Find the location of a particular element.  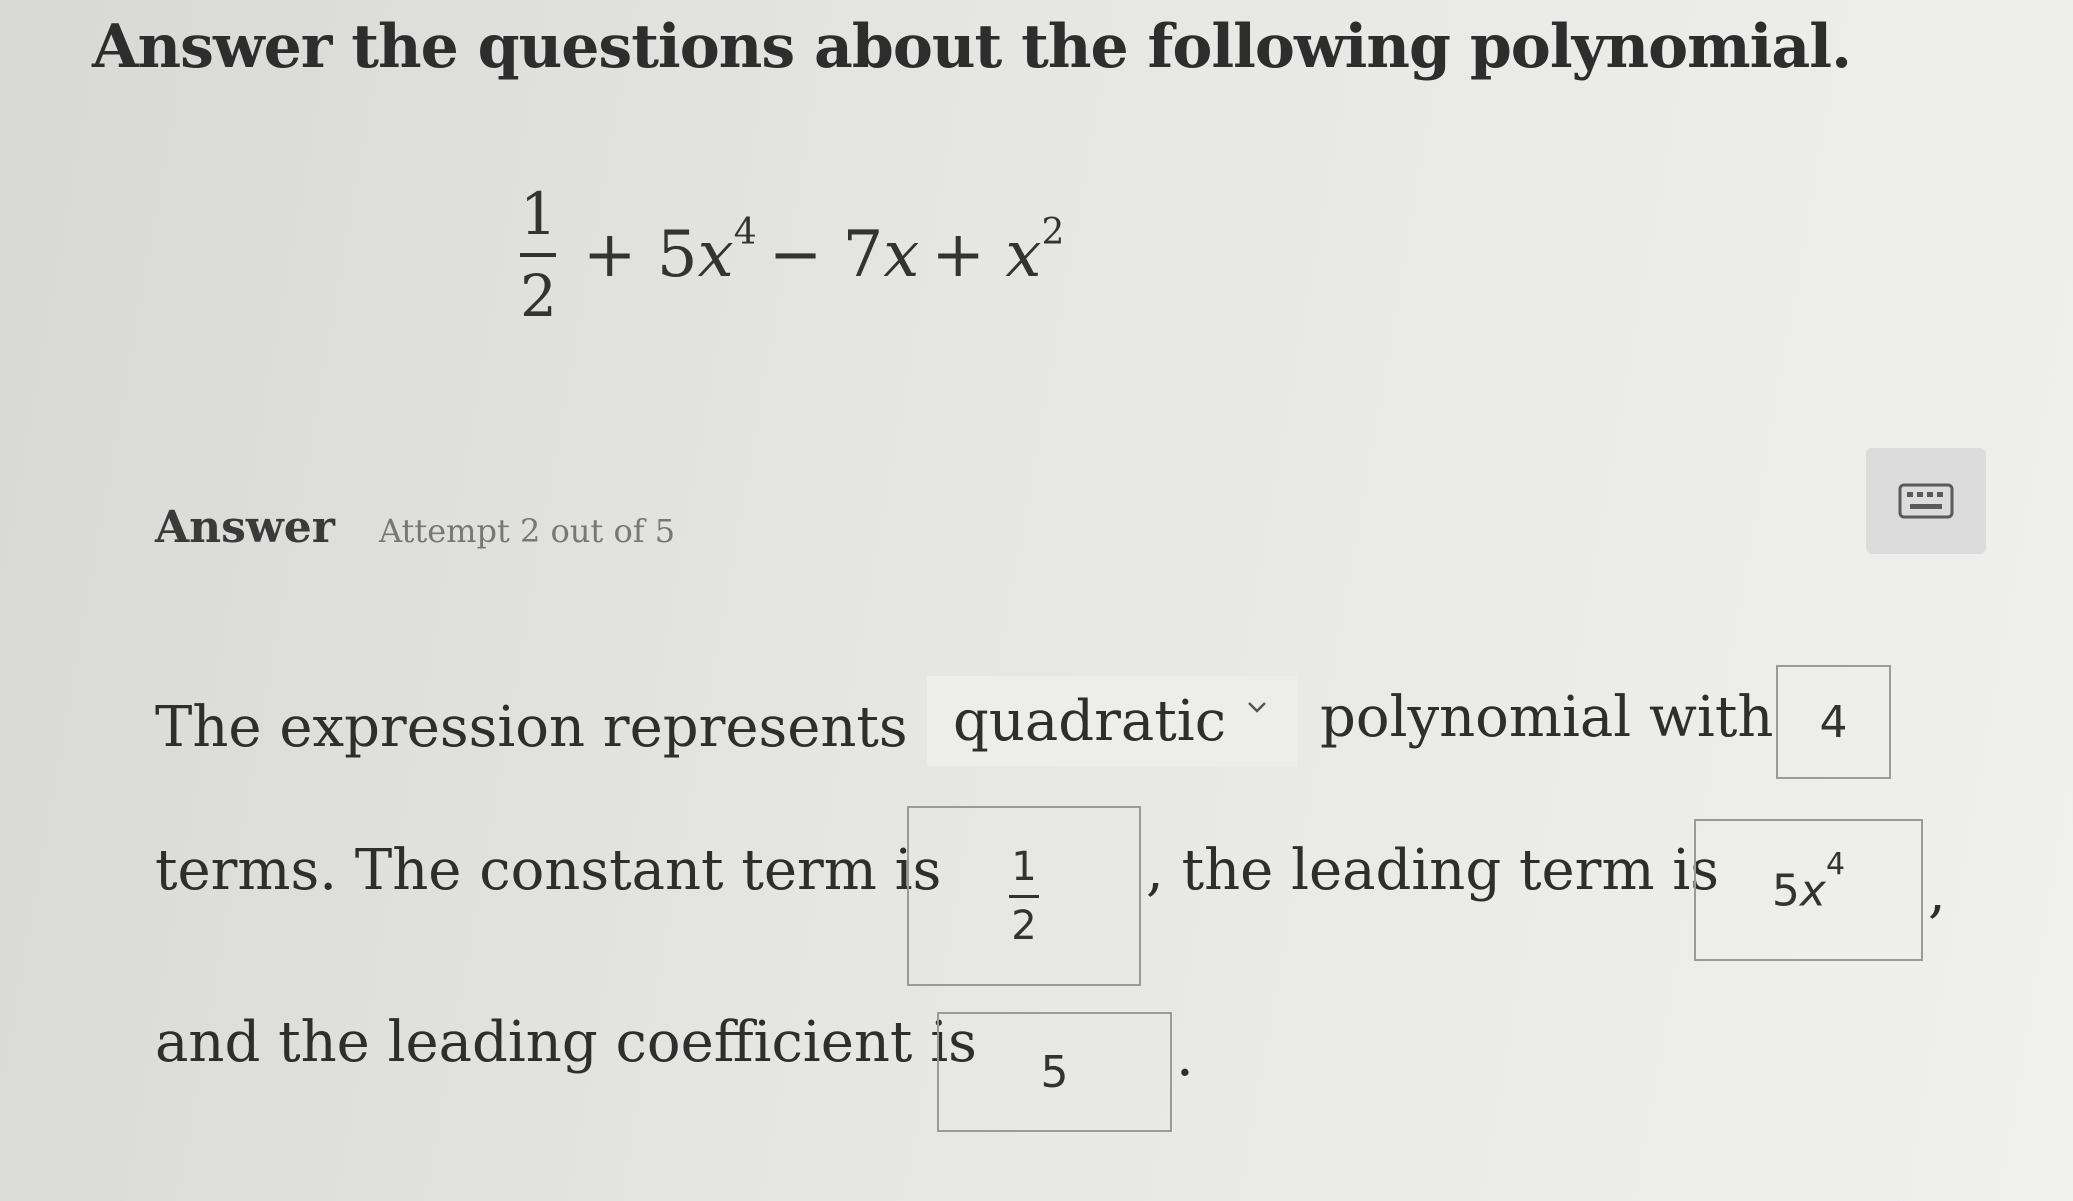

num-terms-value: 4 is located at coordinates (1833, 722).